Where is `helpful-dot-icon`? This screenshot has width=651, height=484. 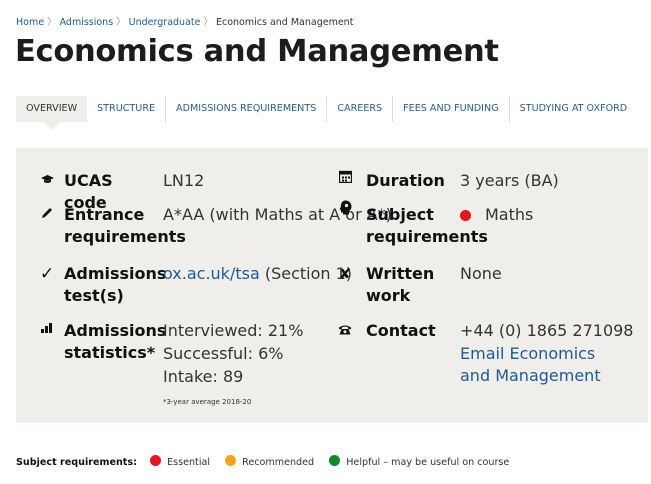
helpful-dot-icon is located at coordinates (335, 460).